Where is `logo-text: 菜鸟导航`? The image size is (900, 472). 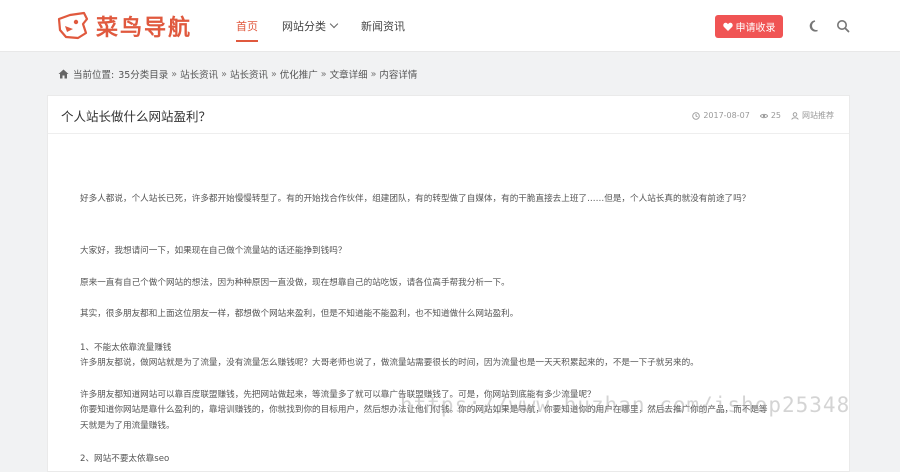 logo-text: 菜鸟导航 is located at coordinates (144, 28).